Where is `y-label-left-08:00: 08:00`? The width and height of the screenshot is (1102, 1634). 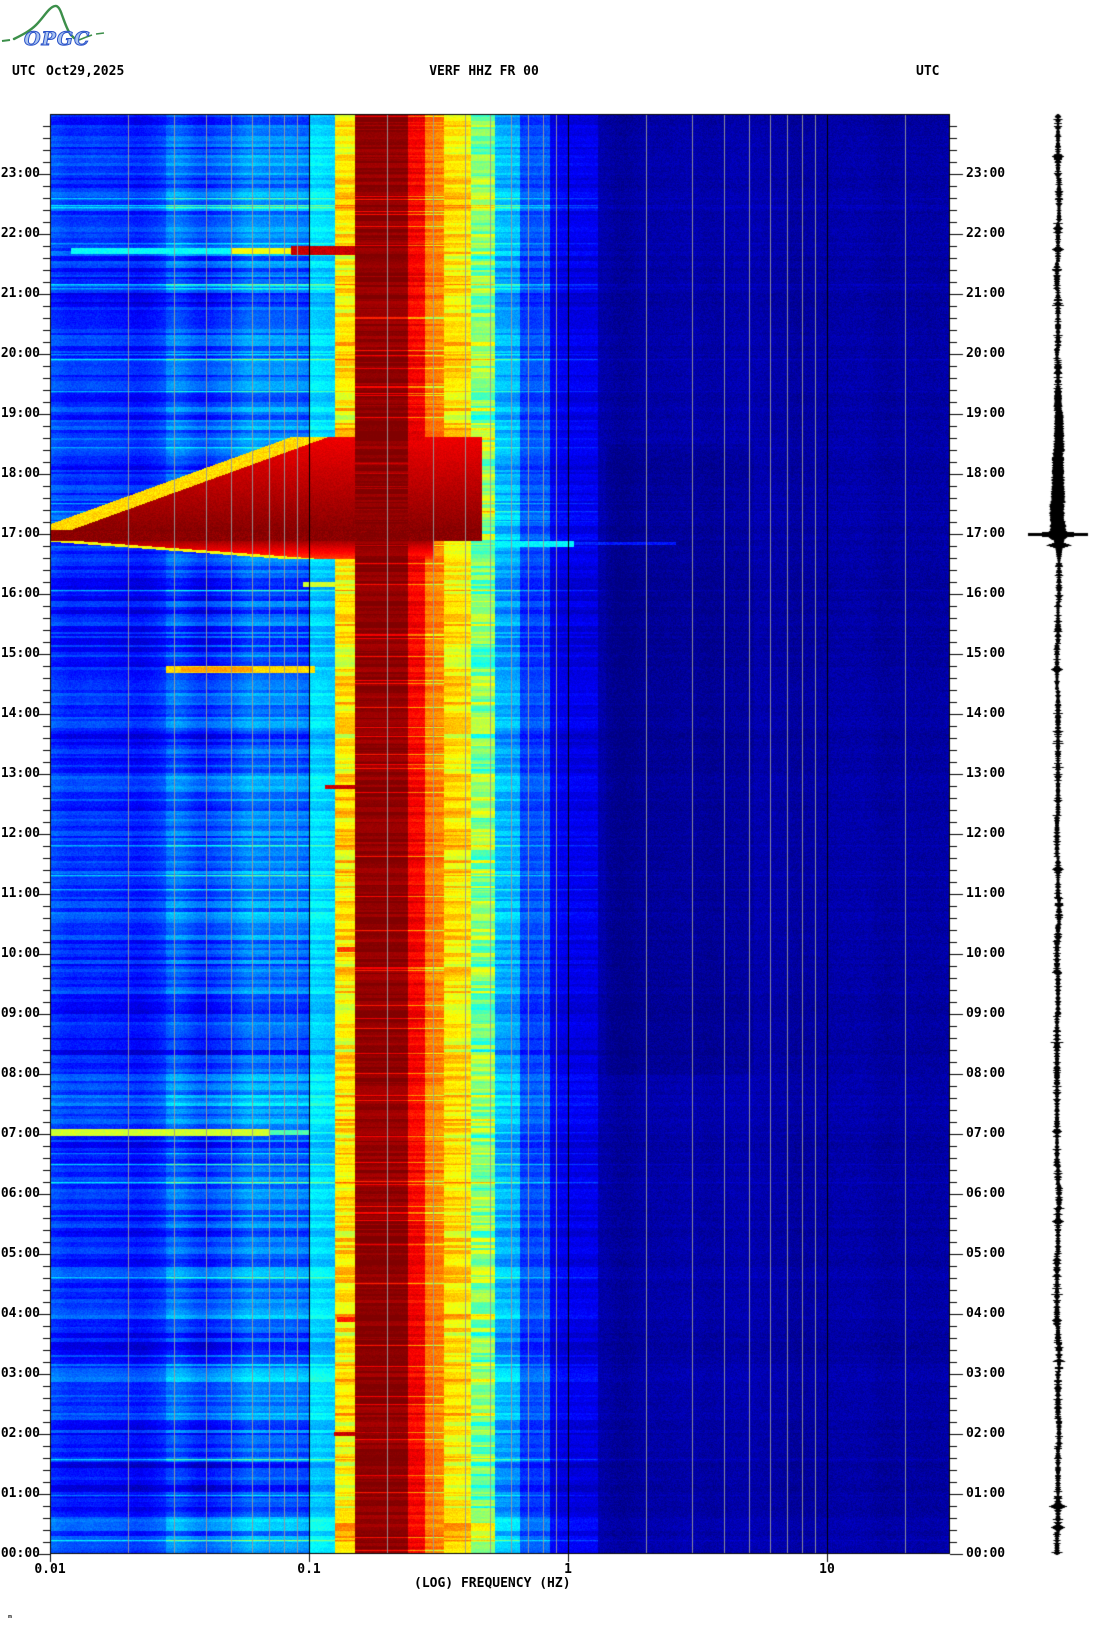
y-label-left-08:00: 08:00 is located at coordinates (20, 1073).